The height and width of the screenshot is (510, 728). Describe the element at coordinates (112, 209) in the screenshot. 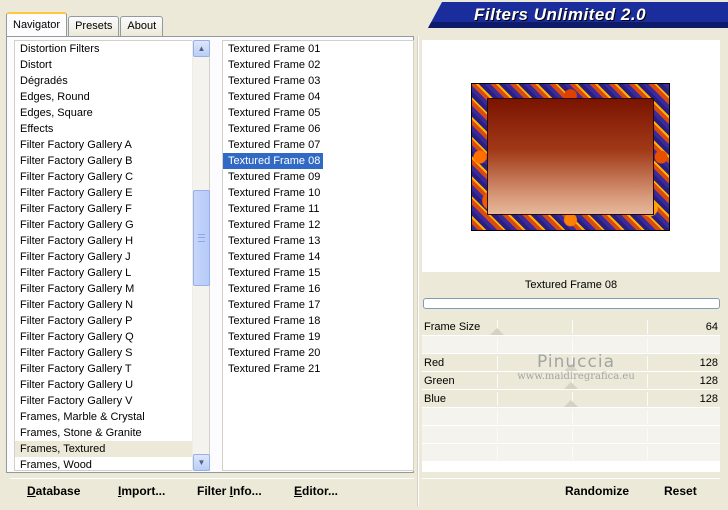

I see `category-item: Filter Factory Gallery F` at that location.